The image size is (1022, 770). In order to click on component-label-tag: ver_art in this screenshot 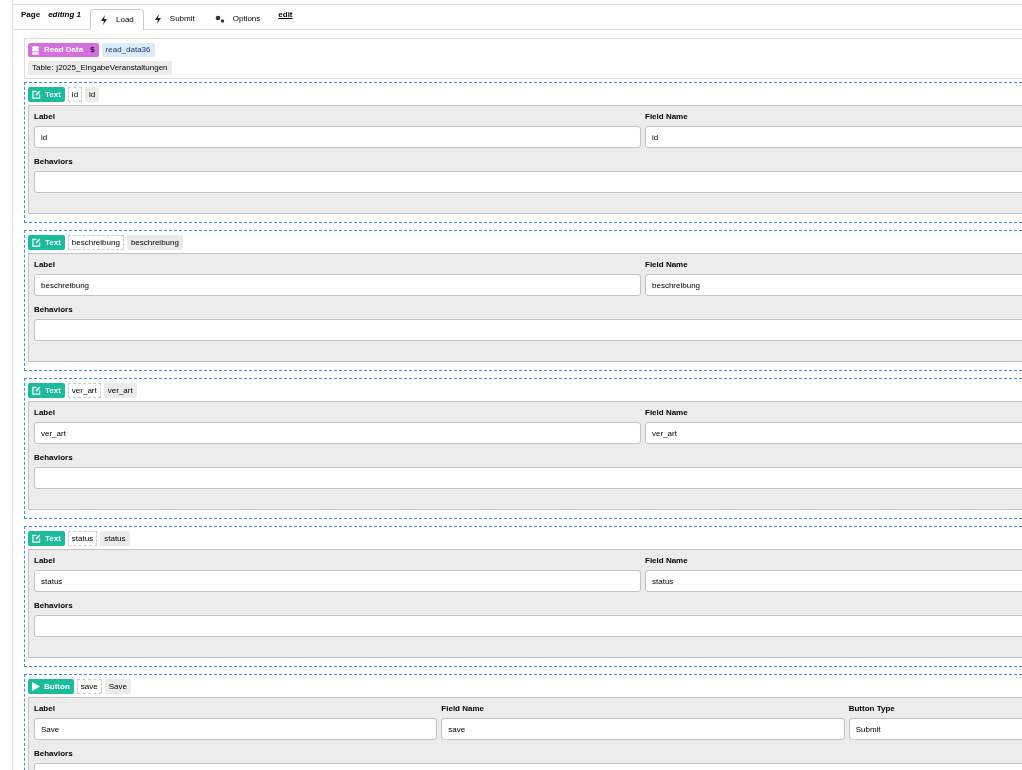, I will do `click(120, 390)`.